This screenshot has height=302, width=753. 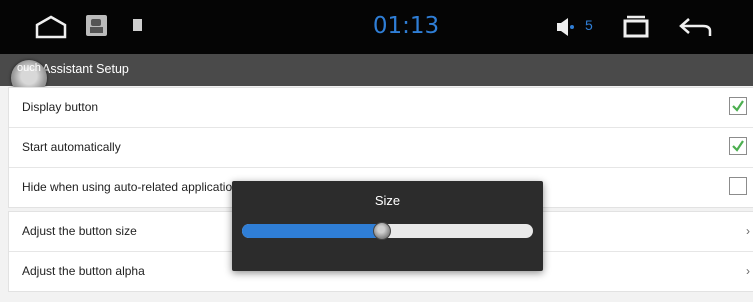 What do you see at coordinates (381, 108) in the screenshot?
I see `setting-row-display-button: Display button` at bounding box center [381, 108].